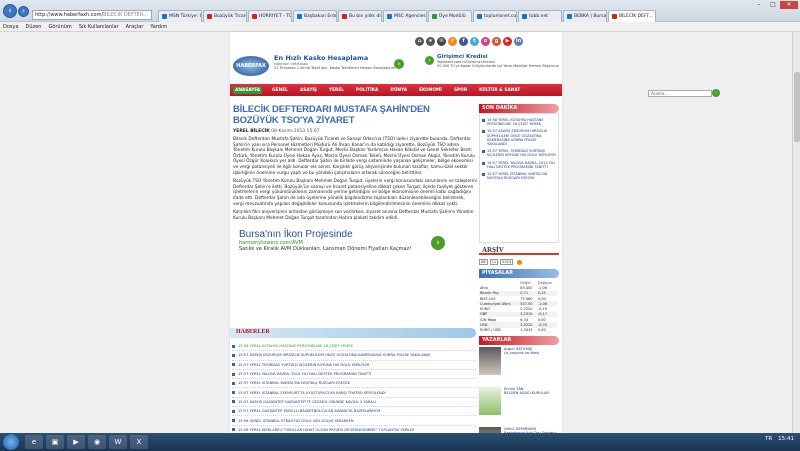  What do you see at coordinates (485, 41) in the screenshot?
I see `instagram-icon: o` at bounding box center [485, 41].